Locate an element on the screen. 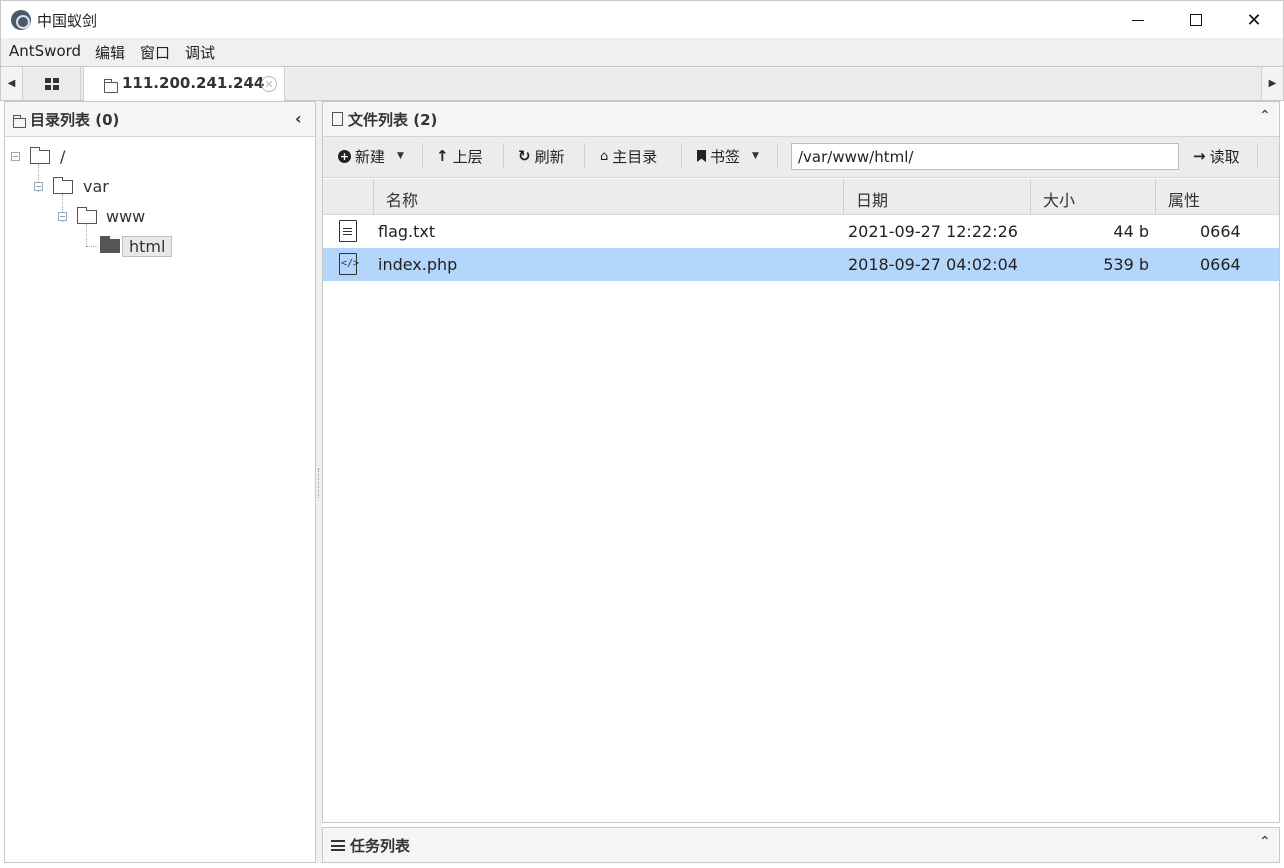 Image resolution: width=1284 pixels, height=868 pixels. tree-node-www: www is located at coordinates (125, 216).